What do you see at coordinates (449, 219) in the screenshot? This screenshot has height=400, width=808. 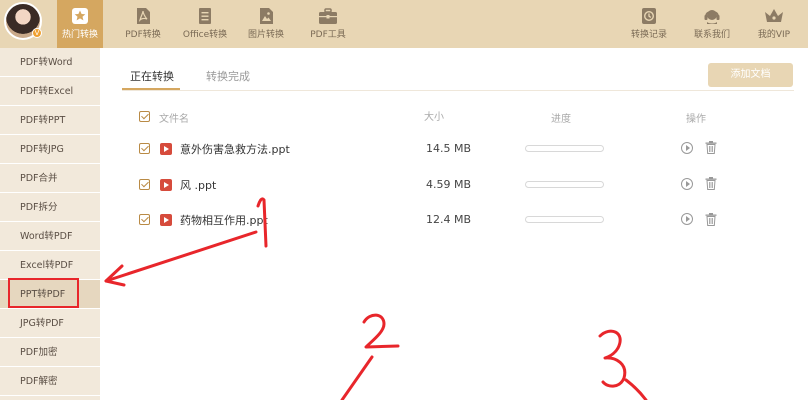 I see `file-size: 12.4 MB` at bounding box center [449, 219].